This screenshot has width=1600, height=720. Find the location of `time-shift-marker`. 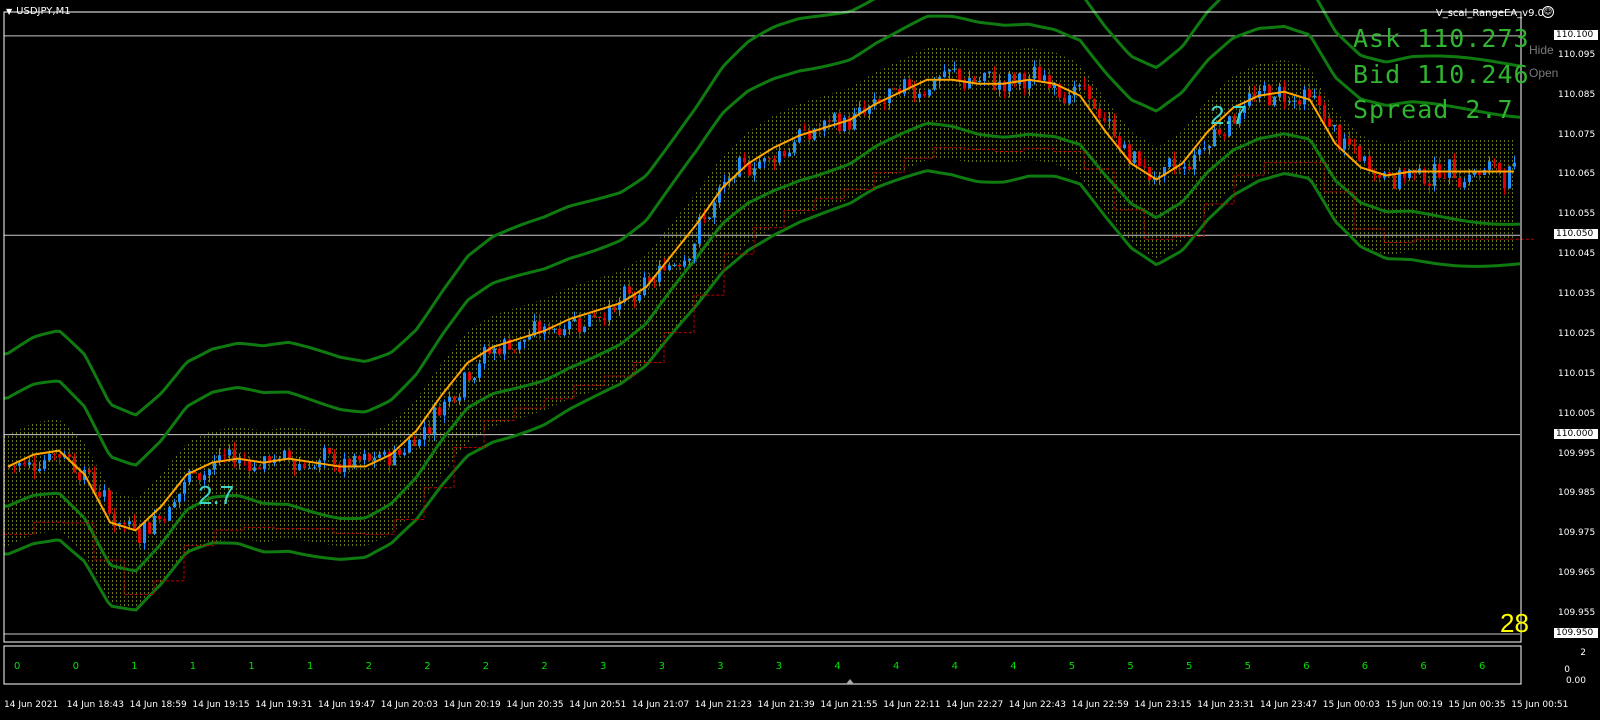

time-shift-marker is located at coordinates (850, 681).